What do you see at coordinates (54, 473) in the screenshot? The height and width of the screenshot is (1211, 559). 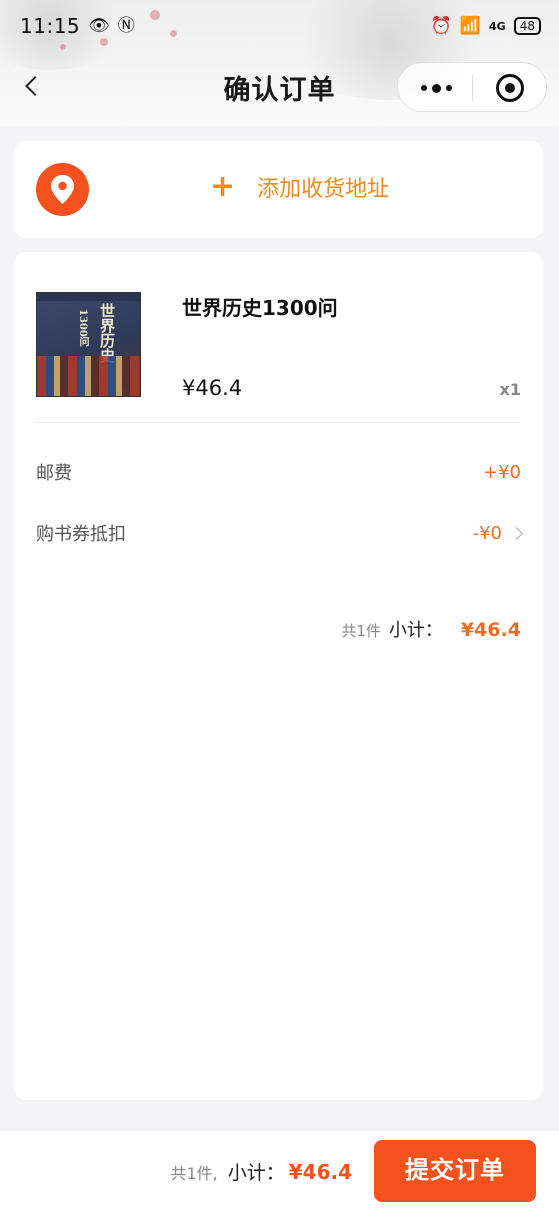 I see `shipping-fee-label: 邮费` at bounding box center [54, 473].